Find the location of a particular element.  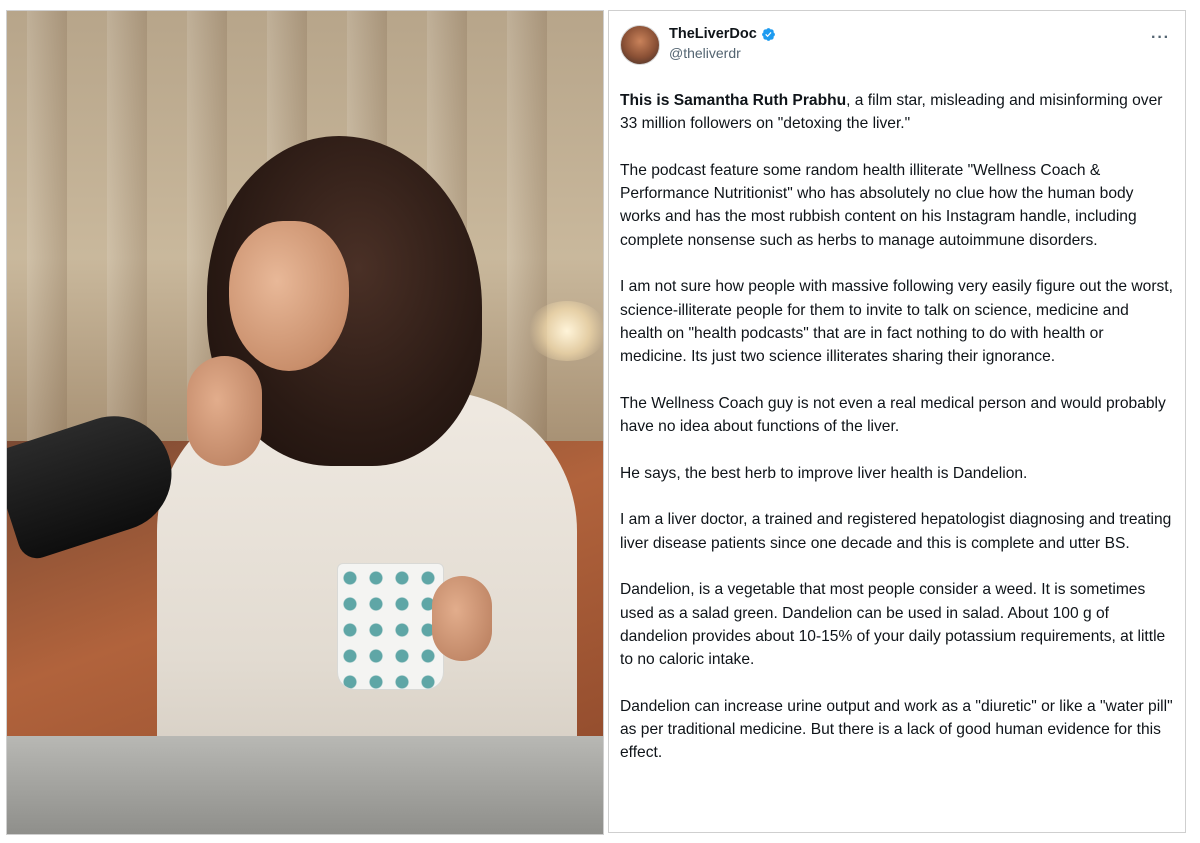

more-options-icon: ··· is located at coordinates (1160, 38).